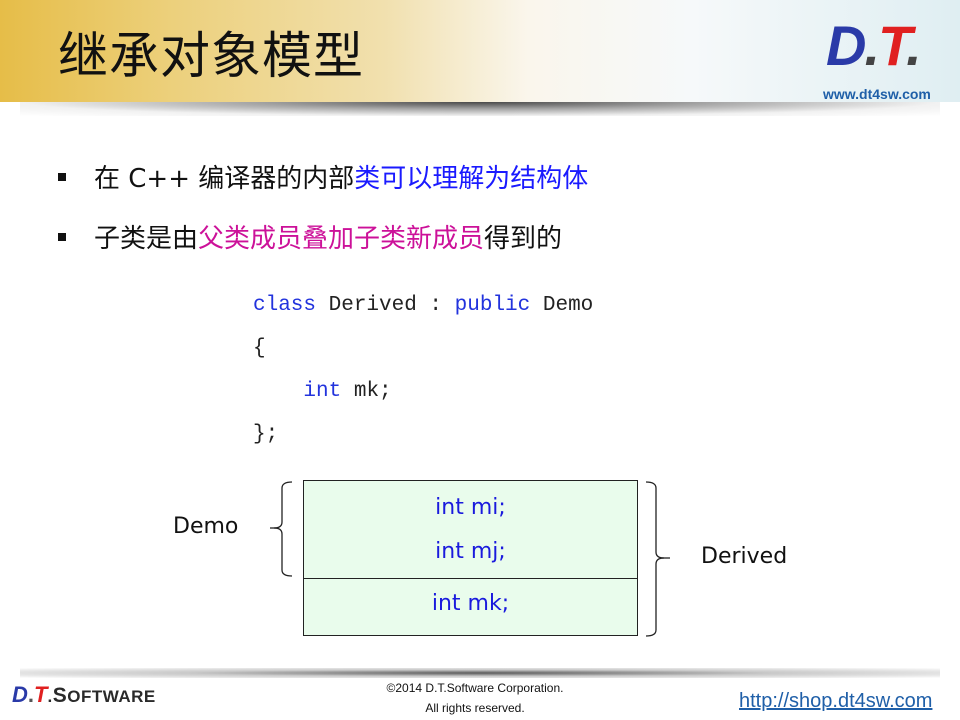 Image resolution: width=960 pixels, height=720 pixels. What do you see at coordinates (657, 559) in the screenshot?
I see `derived-brace-icon` at bounding box center [657, 559].